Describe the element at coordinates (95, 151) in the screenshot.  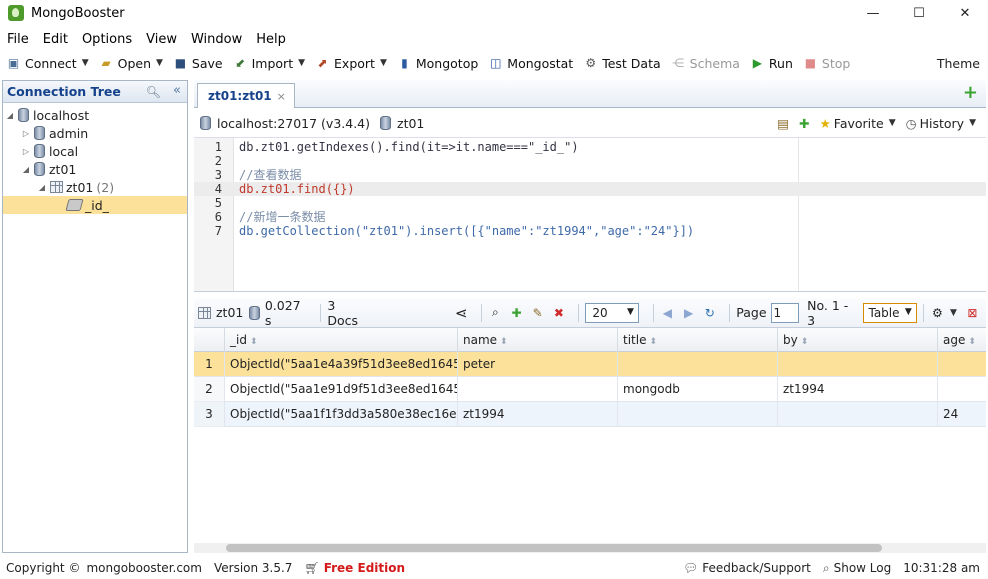
I see `tree-node-local: ▷ local` at that location.